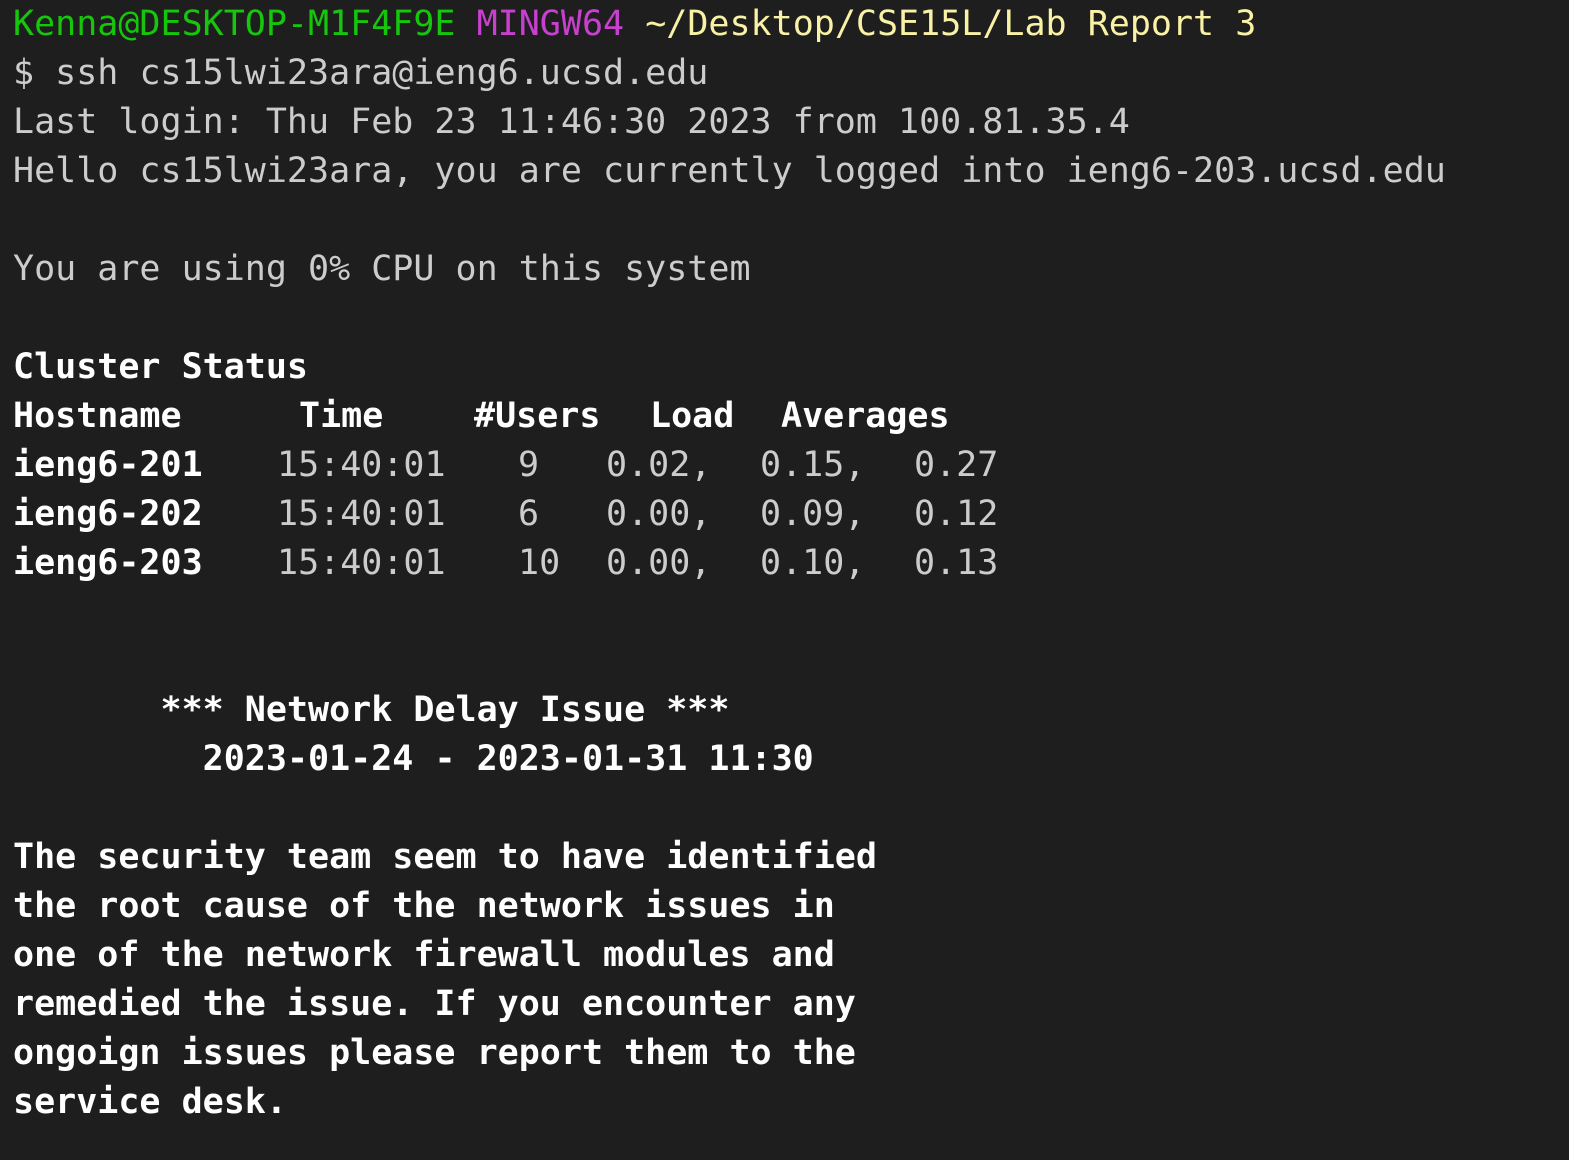  I want to click on notice-body-line: service desk., so click(150, 1102).